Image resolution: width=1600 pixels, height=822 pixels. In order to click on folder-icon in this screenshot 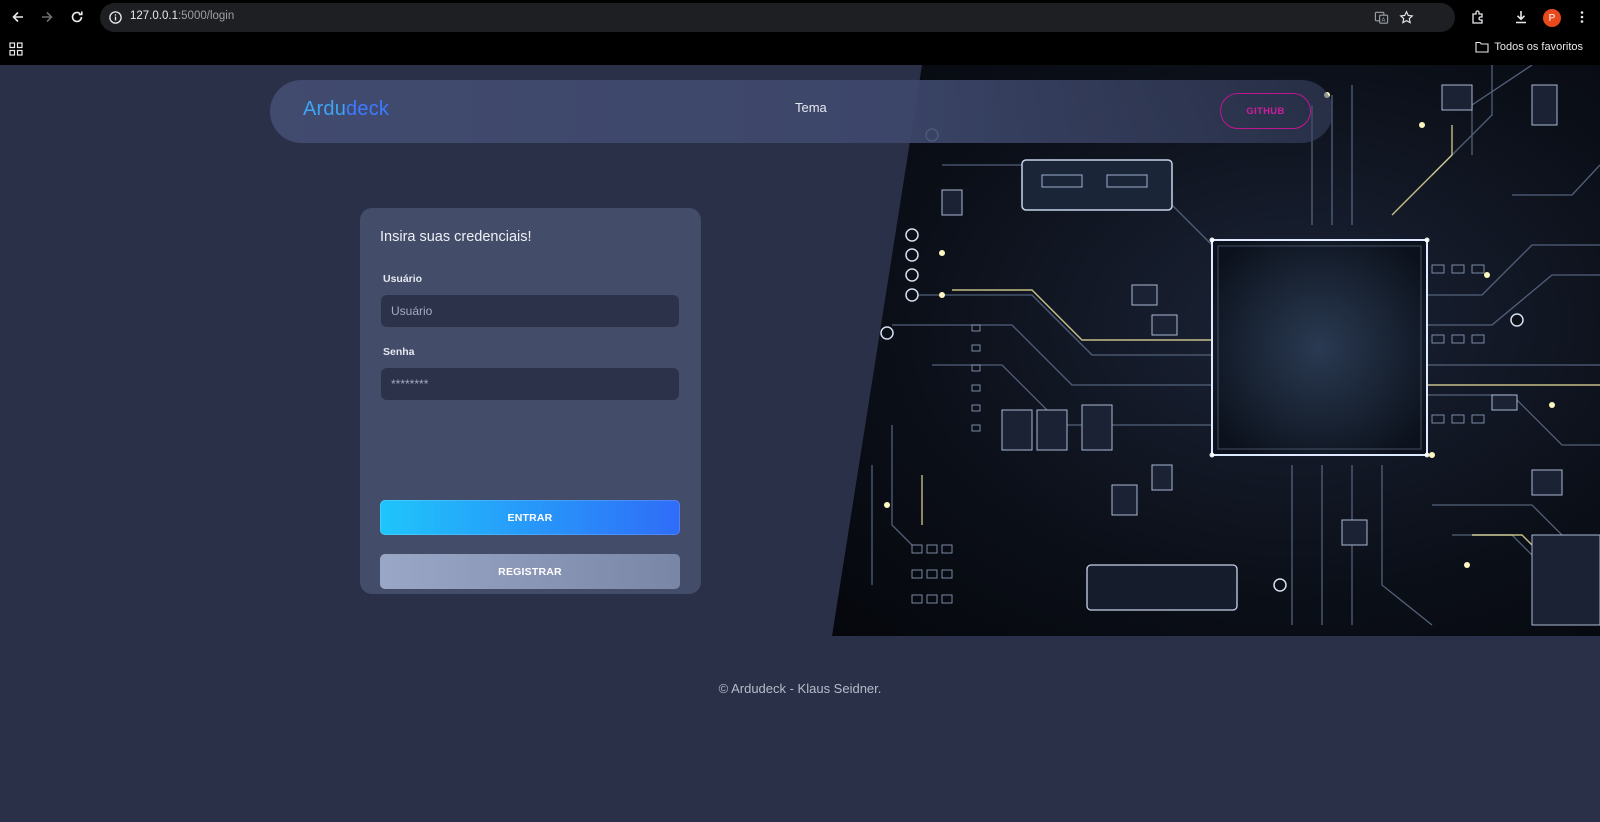, I will do `click(1482, 47)`.